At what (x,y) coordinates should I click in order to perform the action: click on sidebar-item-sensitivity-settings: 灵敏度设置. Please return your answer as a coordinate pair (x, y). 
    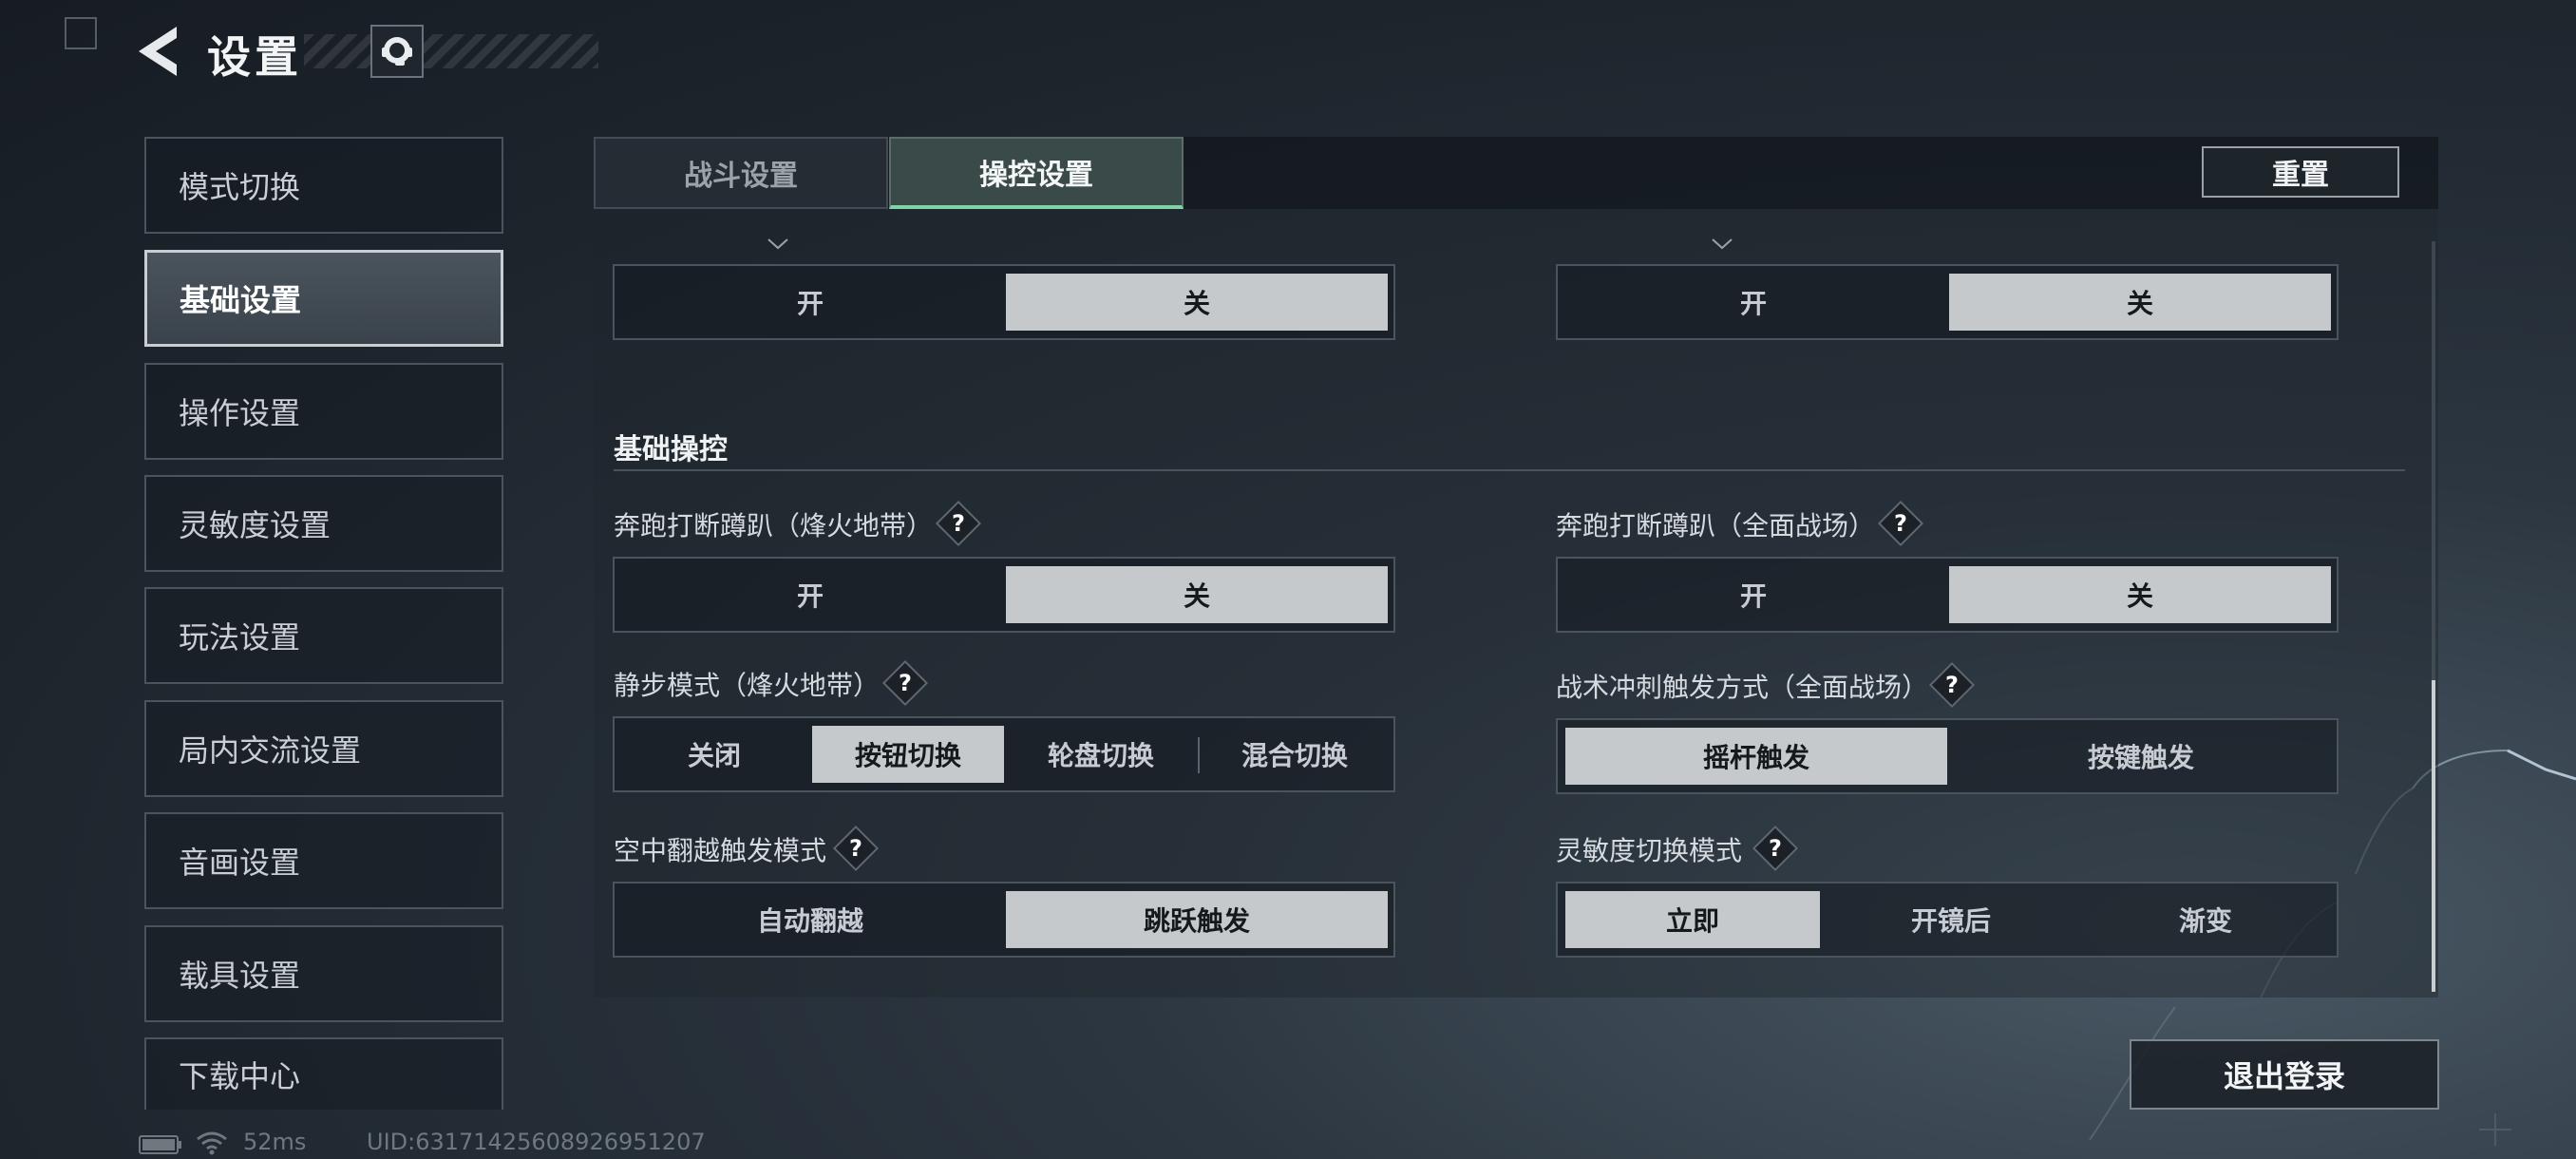
    Looking at the image, I should click on (323, 523).